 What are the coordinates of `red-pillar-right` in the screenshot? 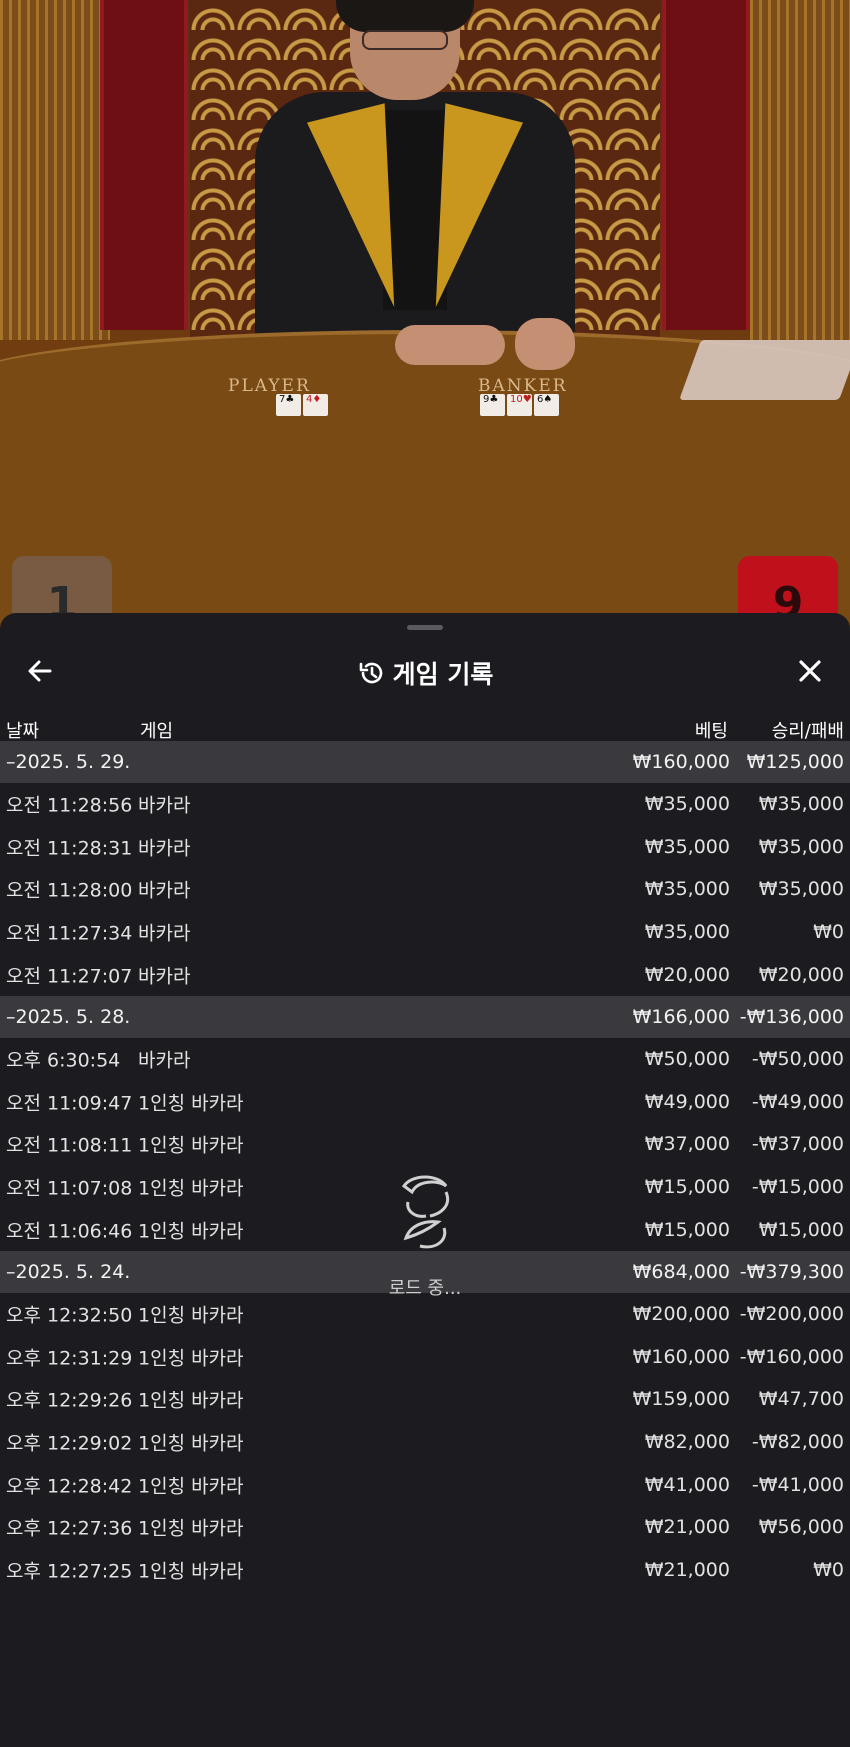 It's located at (706, 165).